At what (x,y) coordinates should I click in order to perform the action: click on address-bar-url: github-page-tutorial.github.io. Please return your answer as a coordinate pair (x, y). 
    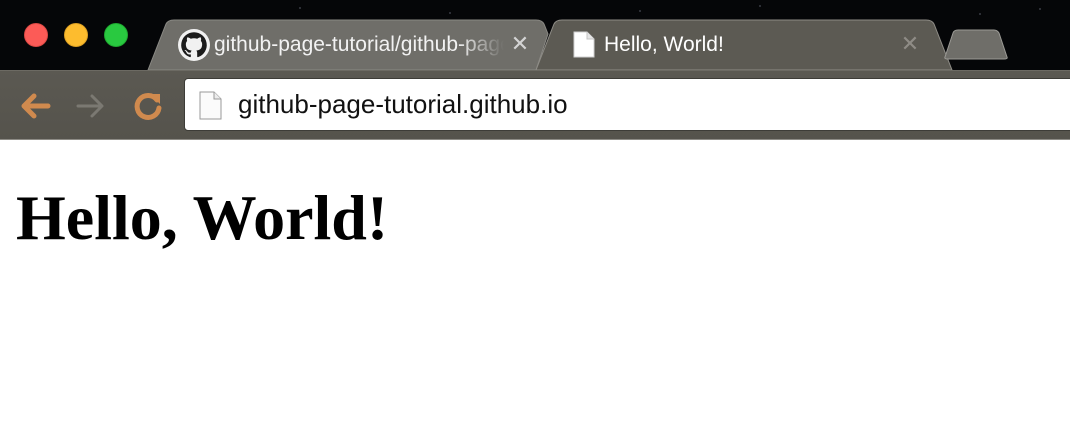
    Looking at the image, I should click on (403, 104).